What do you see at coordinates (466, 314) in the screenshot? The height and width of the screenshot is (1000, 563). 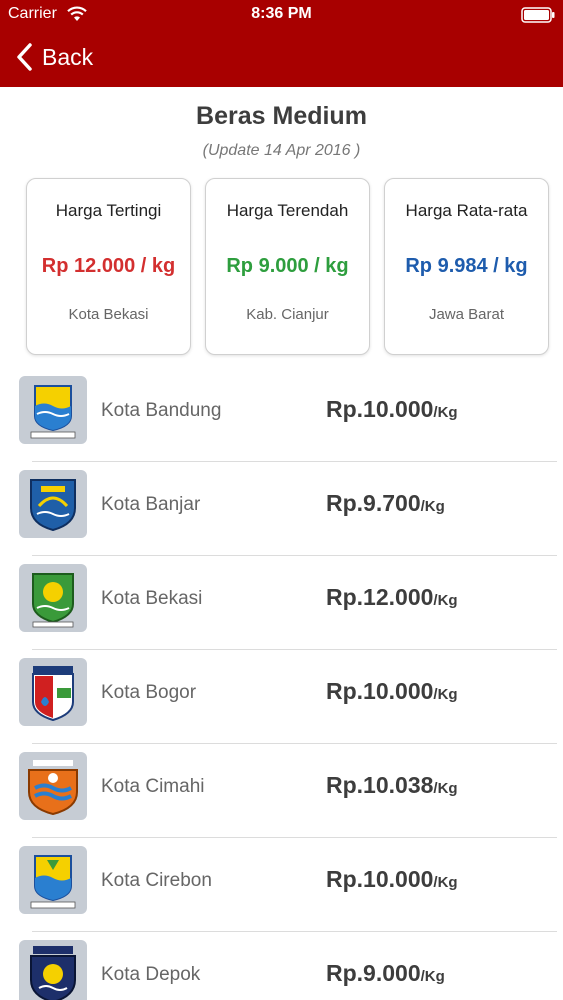 I see `card-region: Jawa Barat` at bounding box center [466, 314].